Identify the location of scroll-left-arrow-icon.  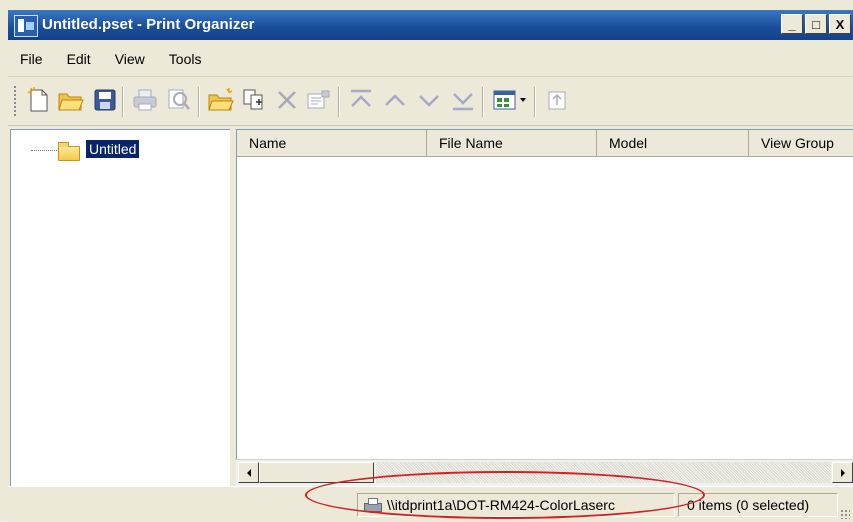
(248, 472).